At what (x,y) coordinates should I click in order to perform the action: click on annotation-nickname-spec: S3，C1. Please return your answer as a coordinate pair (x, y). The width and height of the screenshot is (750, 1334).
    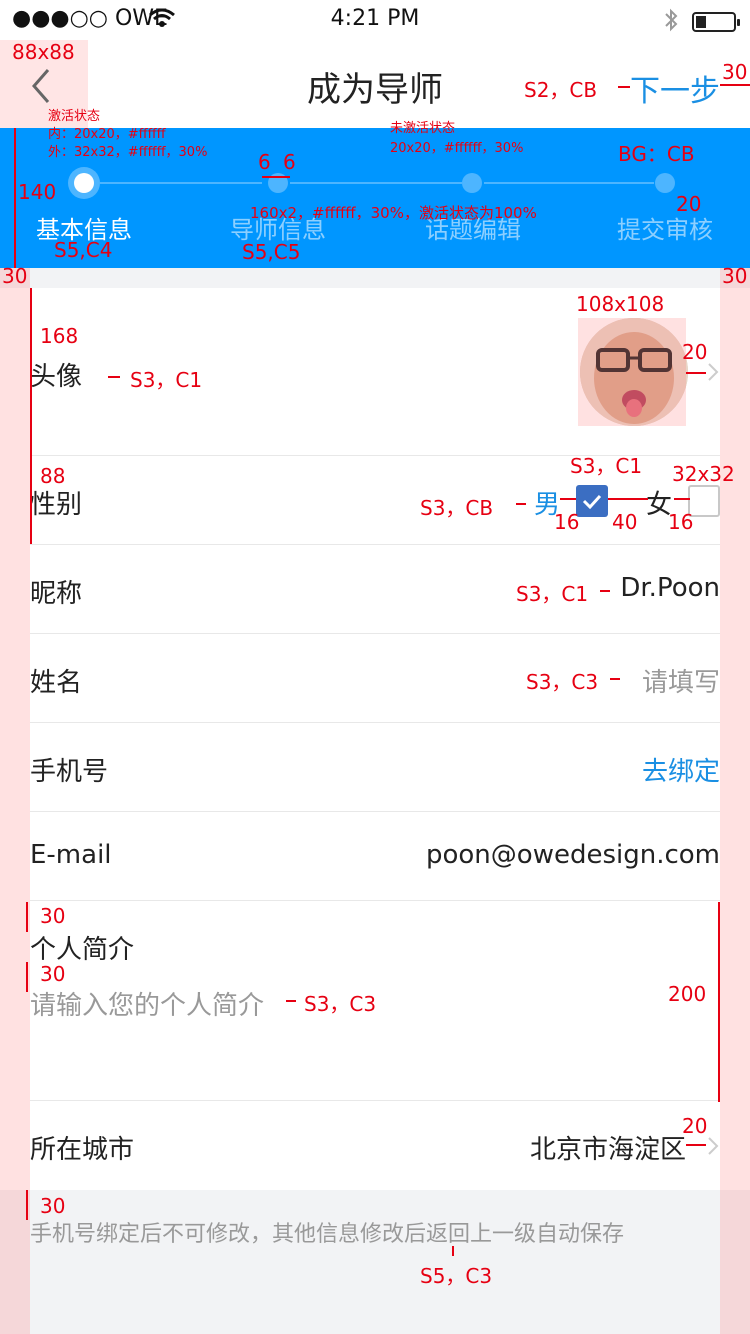
    Looking at the image, I should click on (552, 594).